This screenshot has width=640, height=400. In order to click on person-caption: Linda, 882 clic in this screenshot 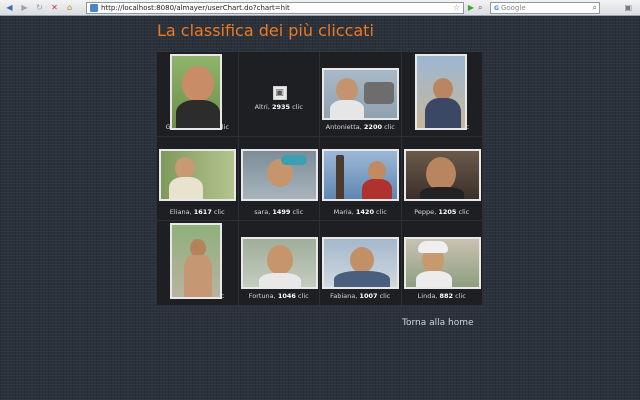, I will do `click(441, 296)`.